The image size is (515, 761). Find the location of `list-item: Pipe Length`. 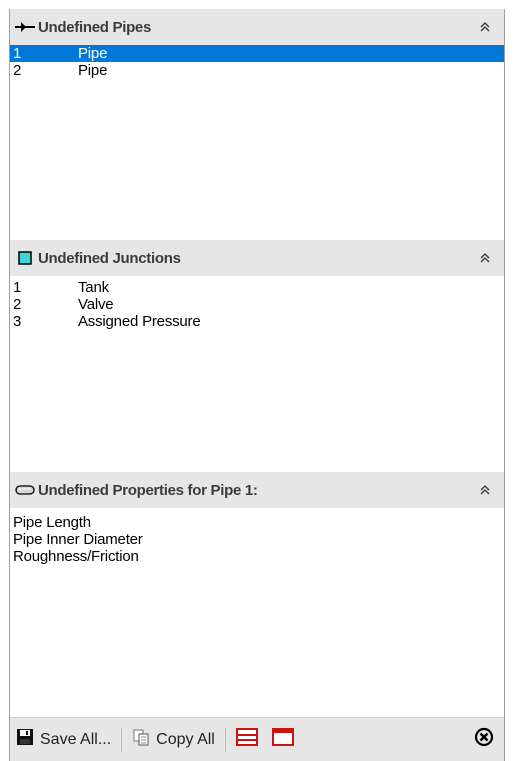

list-item: Pipe Length is located at coordinates (257, 522).